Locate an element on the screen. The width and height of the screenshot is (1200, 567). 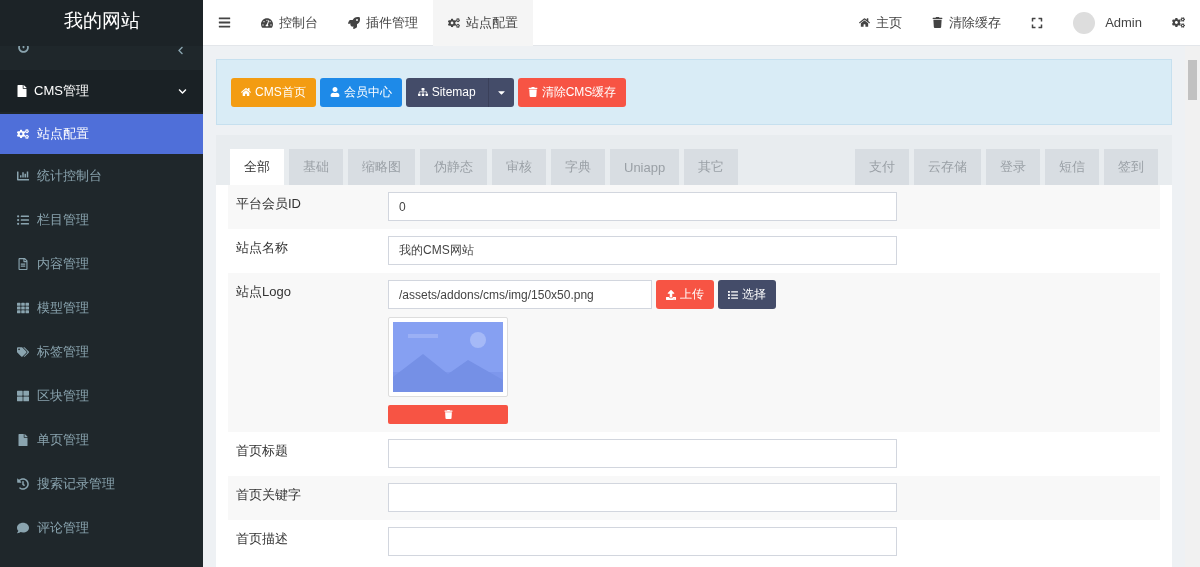
action-button: 清除CMS缓存 is located at coordinates (572, 92).